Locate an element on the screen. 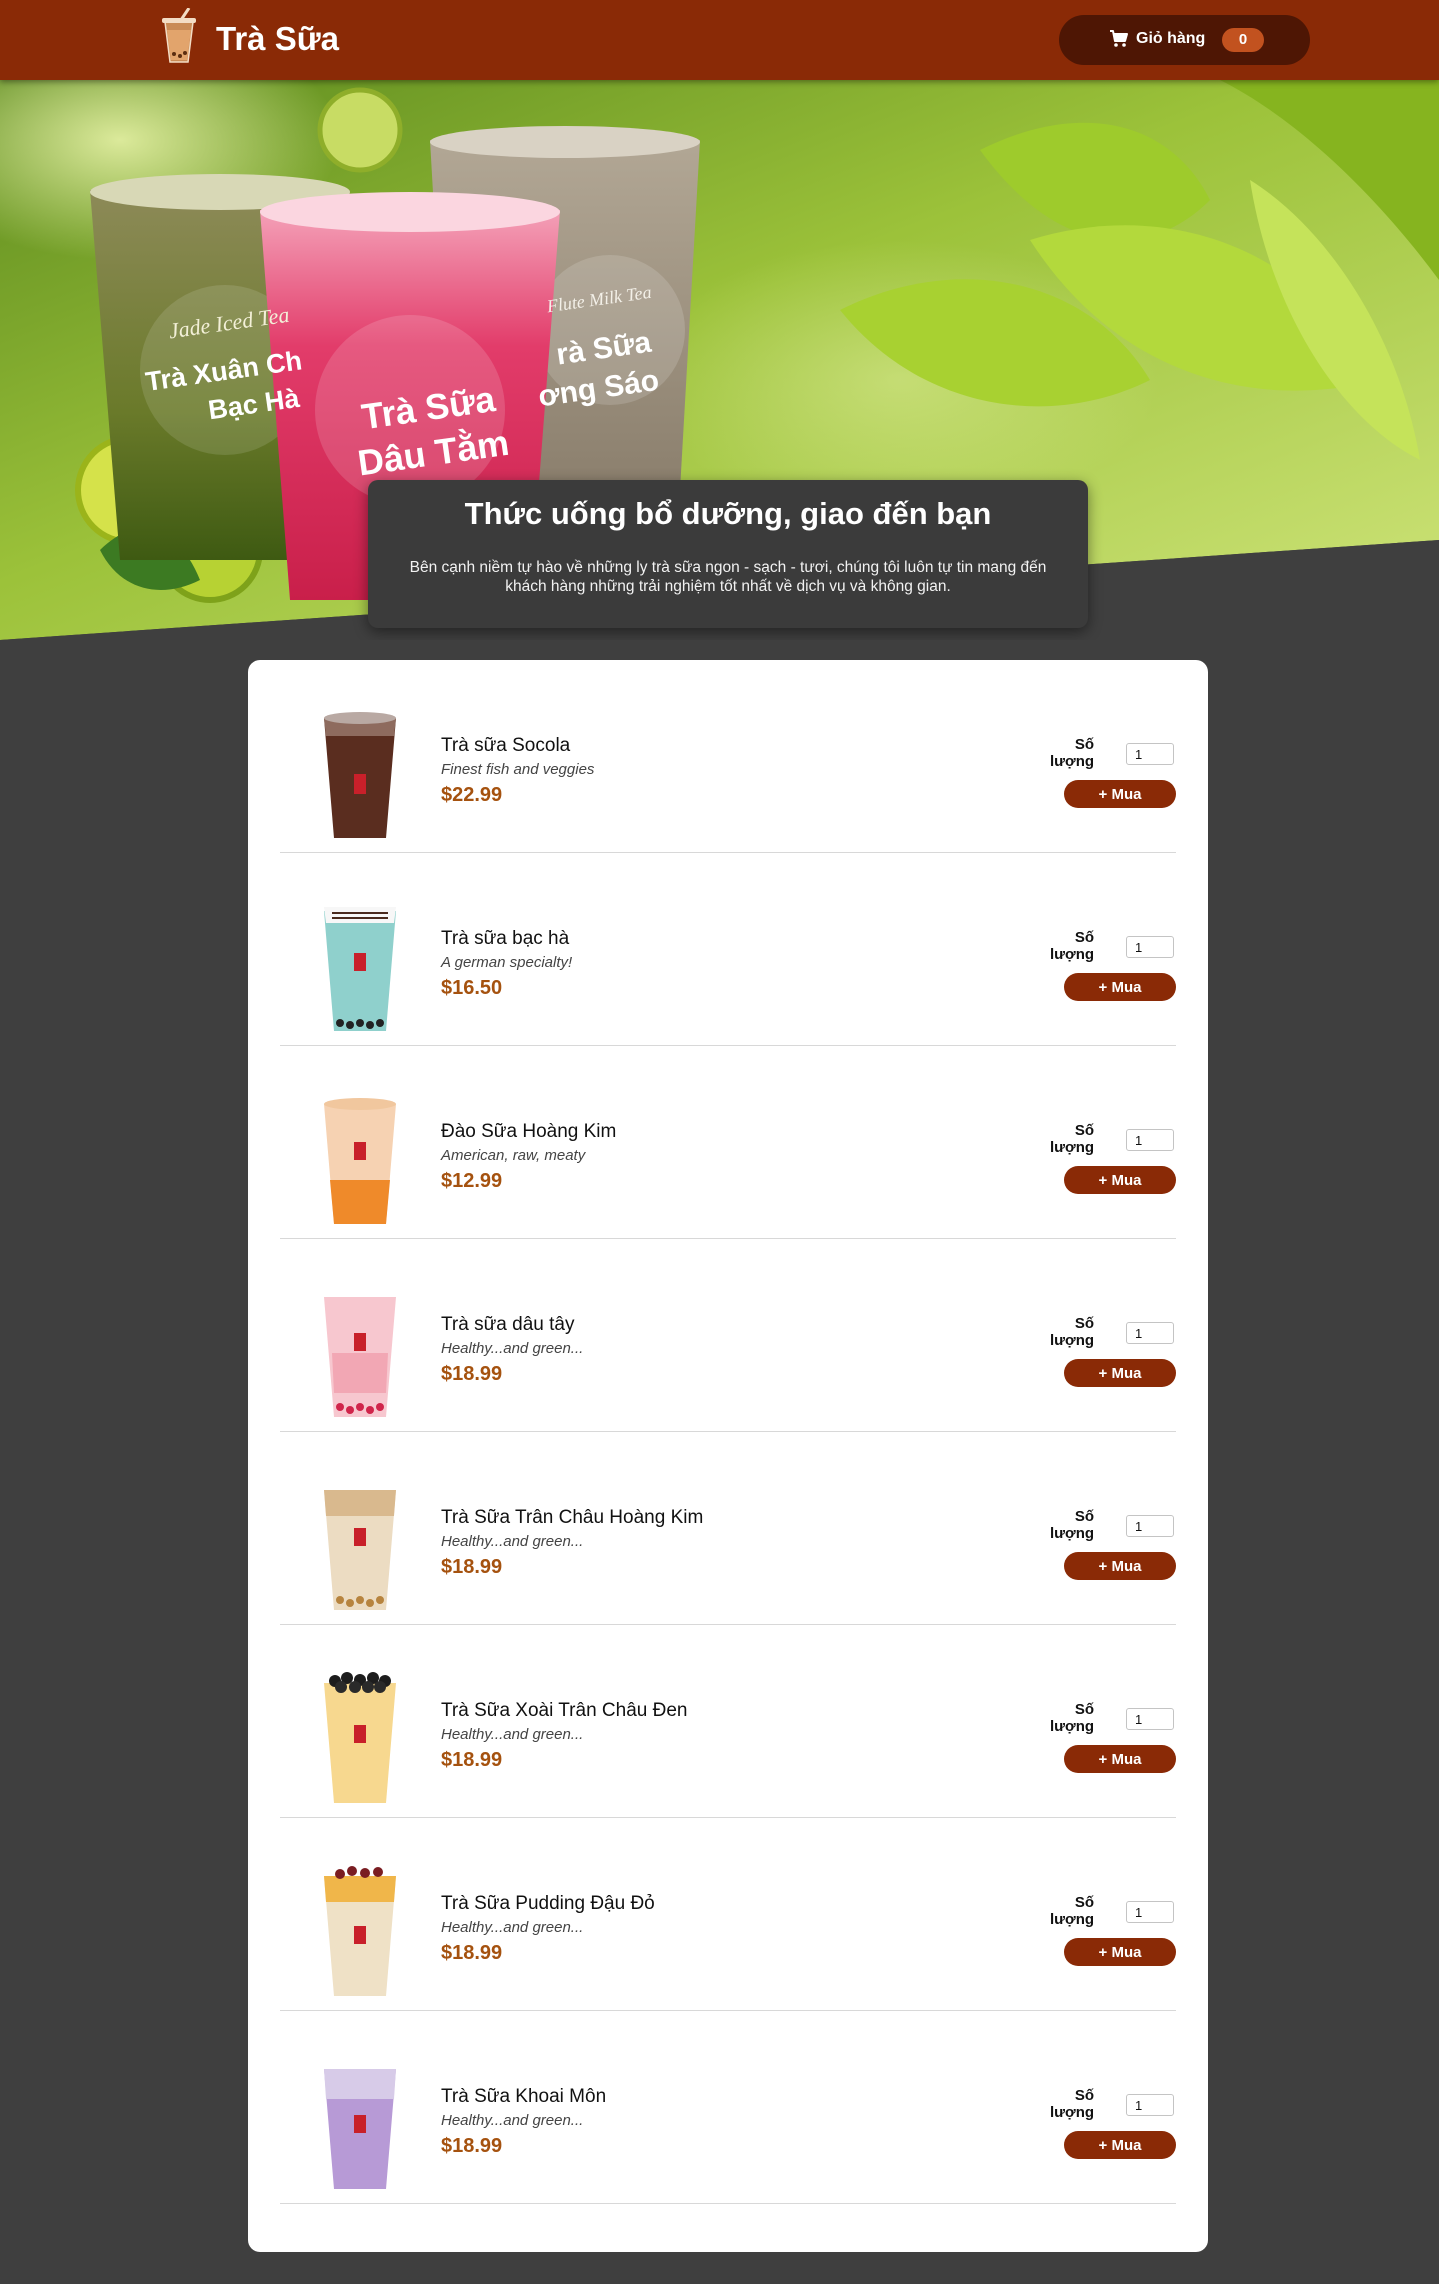 This screenshot has width=1439, height=2284. product-description: A german specialty! is located at coordinates (507, 962).